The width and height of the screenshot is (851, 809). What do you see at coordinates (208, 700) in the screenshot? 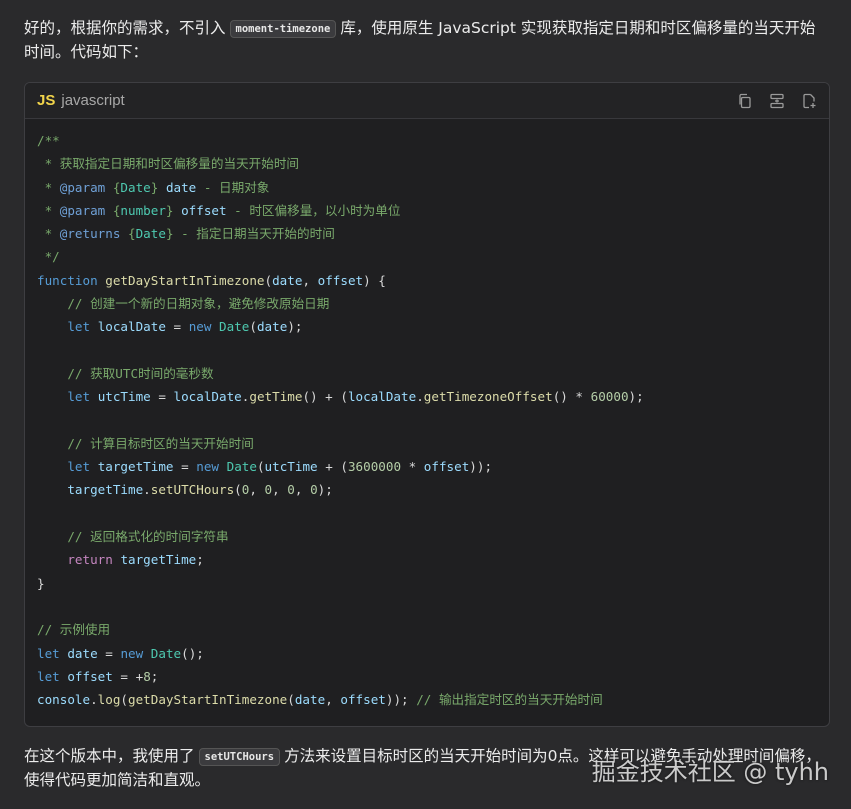
I see `code-token: getDayStartInTimezone` at bounding box center [208, 700].